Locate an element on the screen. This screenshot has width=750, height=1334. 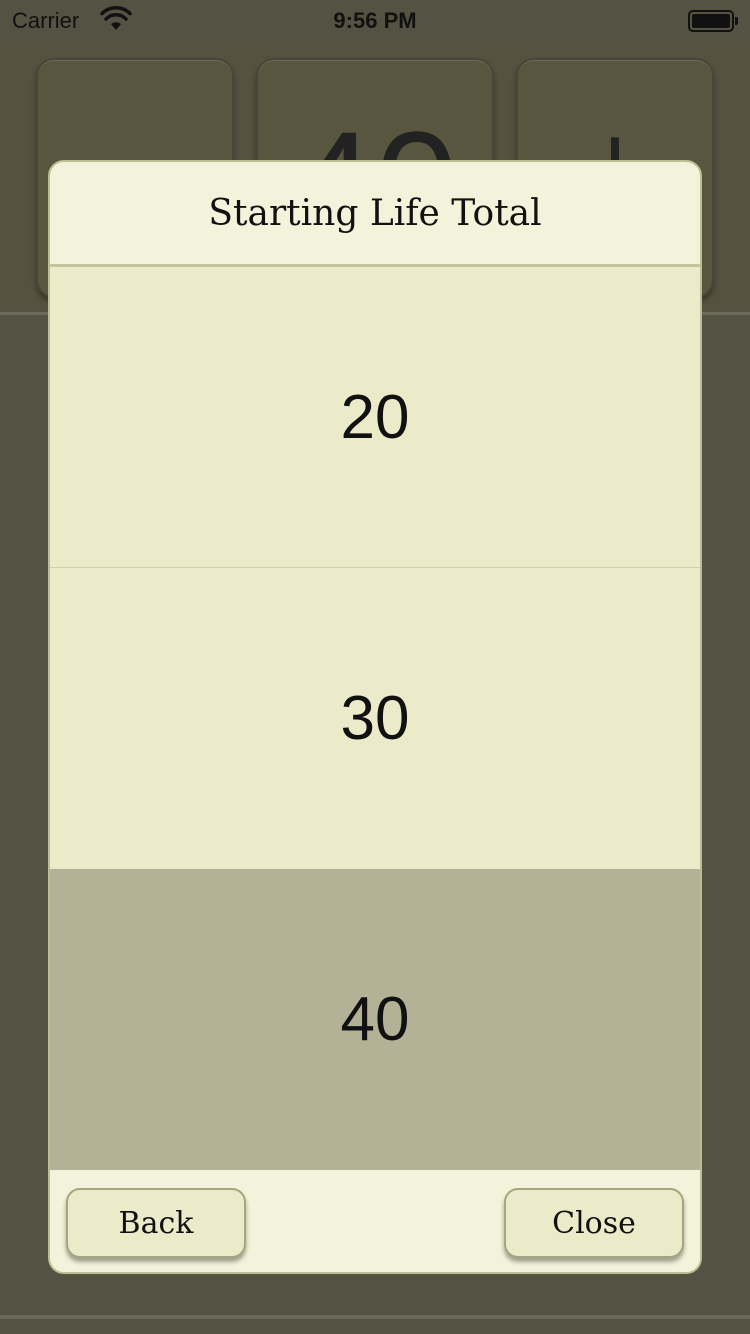
option-label: 40 is located at coordinates (375, 1019).